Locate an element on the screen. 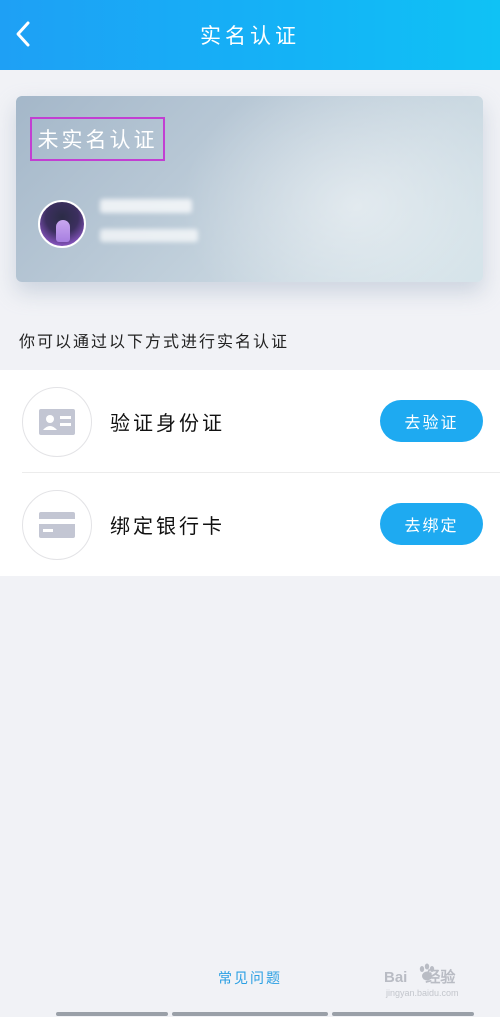  paw-icon is located at coordinates (427, 972).